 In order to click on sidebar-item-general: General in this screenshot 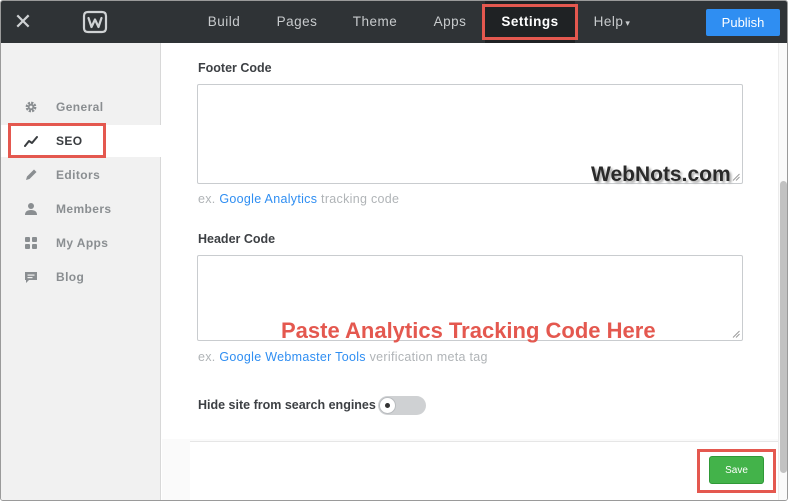, I will do `click(81, 107)`.